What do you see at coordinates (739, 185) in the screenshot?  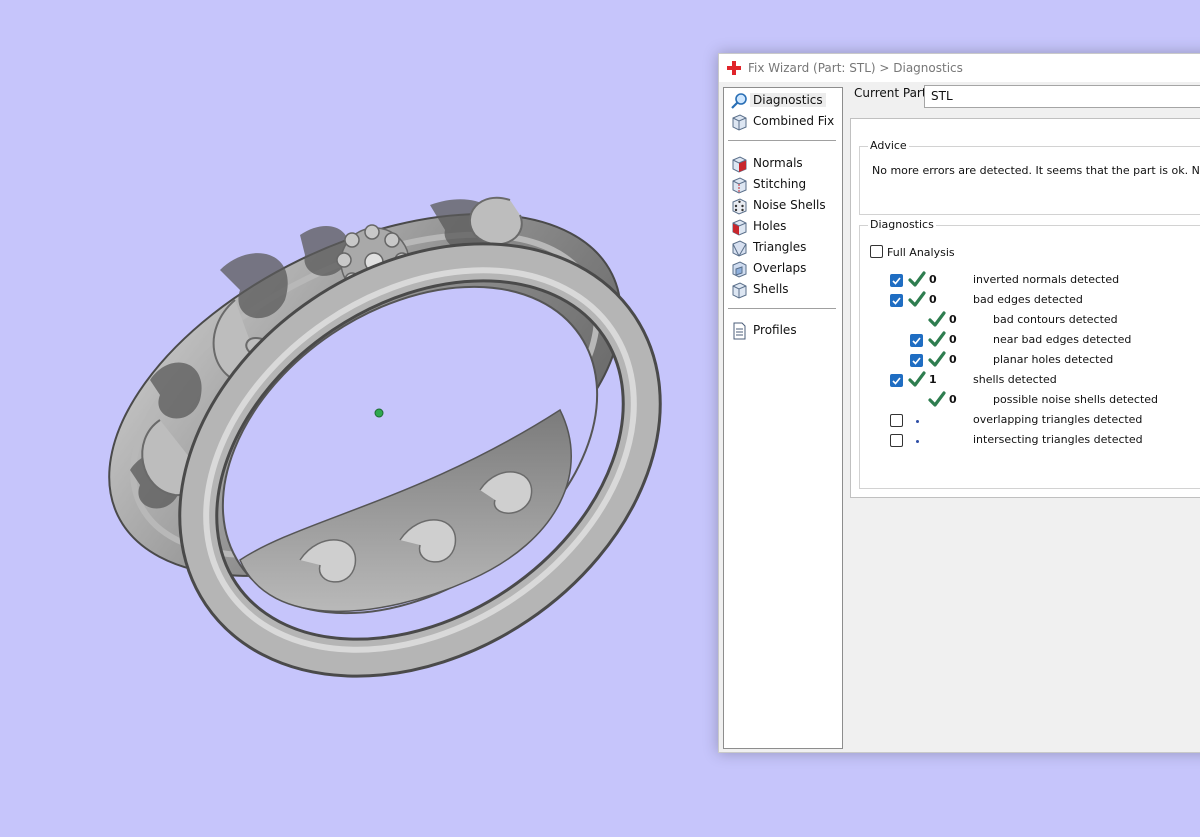 I see `cube-stitch-icon` at bounding box center [739, 185].